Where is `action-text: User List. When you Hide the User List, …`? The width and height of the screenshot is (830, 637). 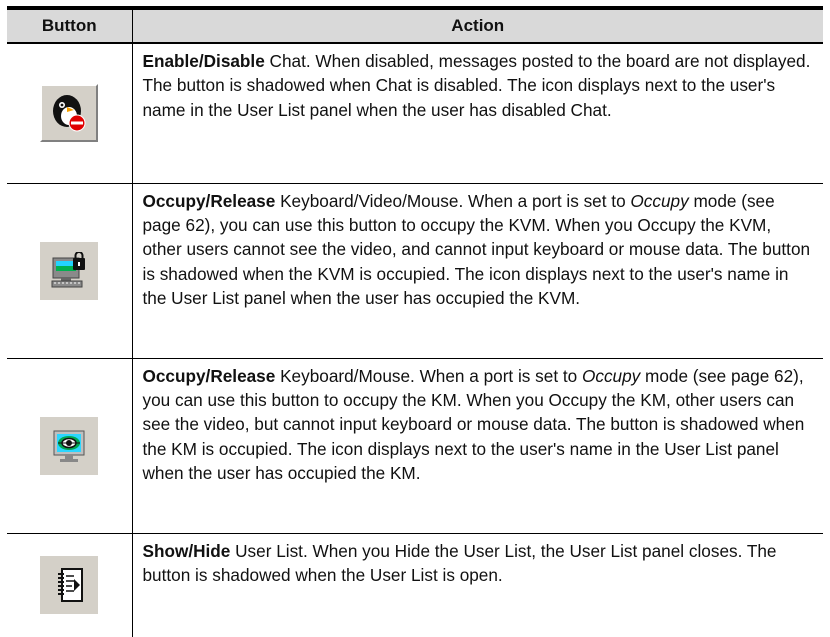 action-text: User List. When you Hide the User List, … is located at coordinates (459, 562).